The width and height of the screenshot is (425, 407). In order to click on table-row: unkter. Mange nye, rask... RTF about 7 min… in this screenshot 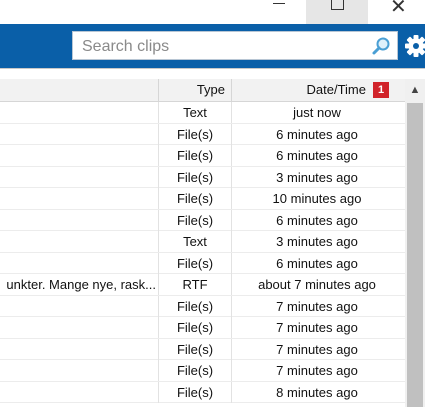, I will do `click(202, 285)`.